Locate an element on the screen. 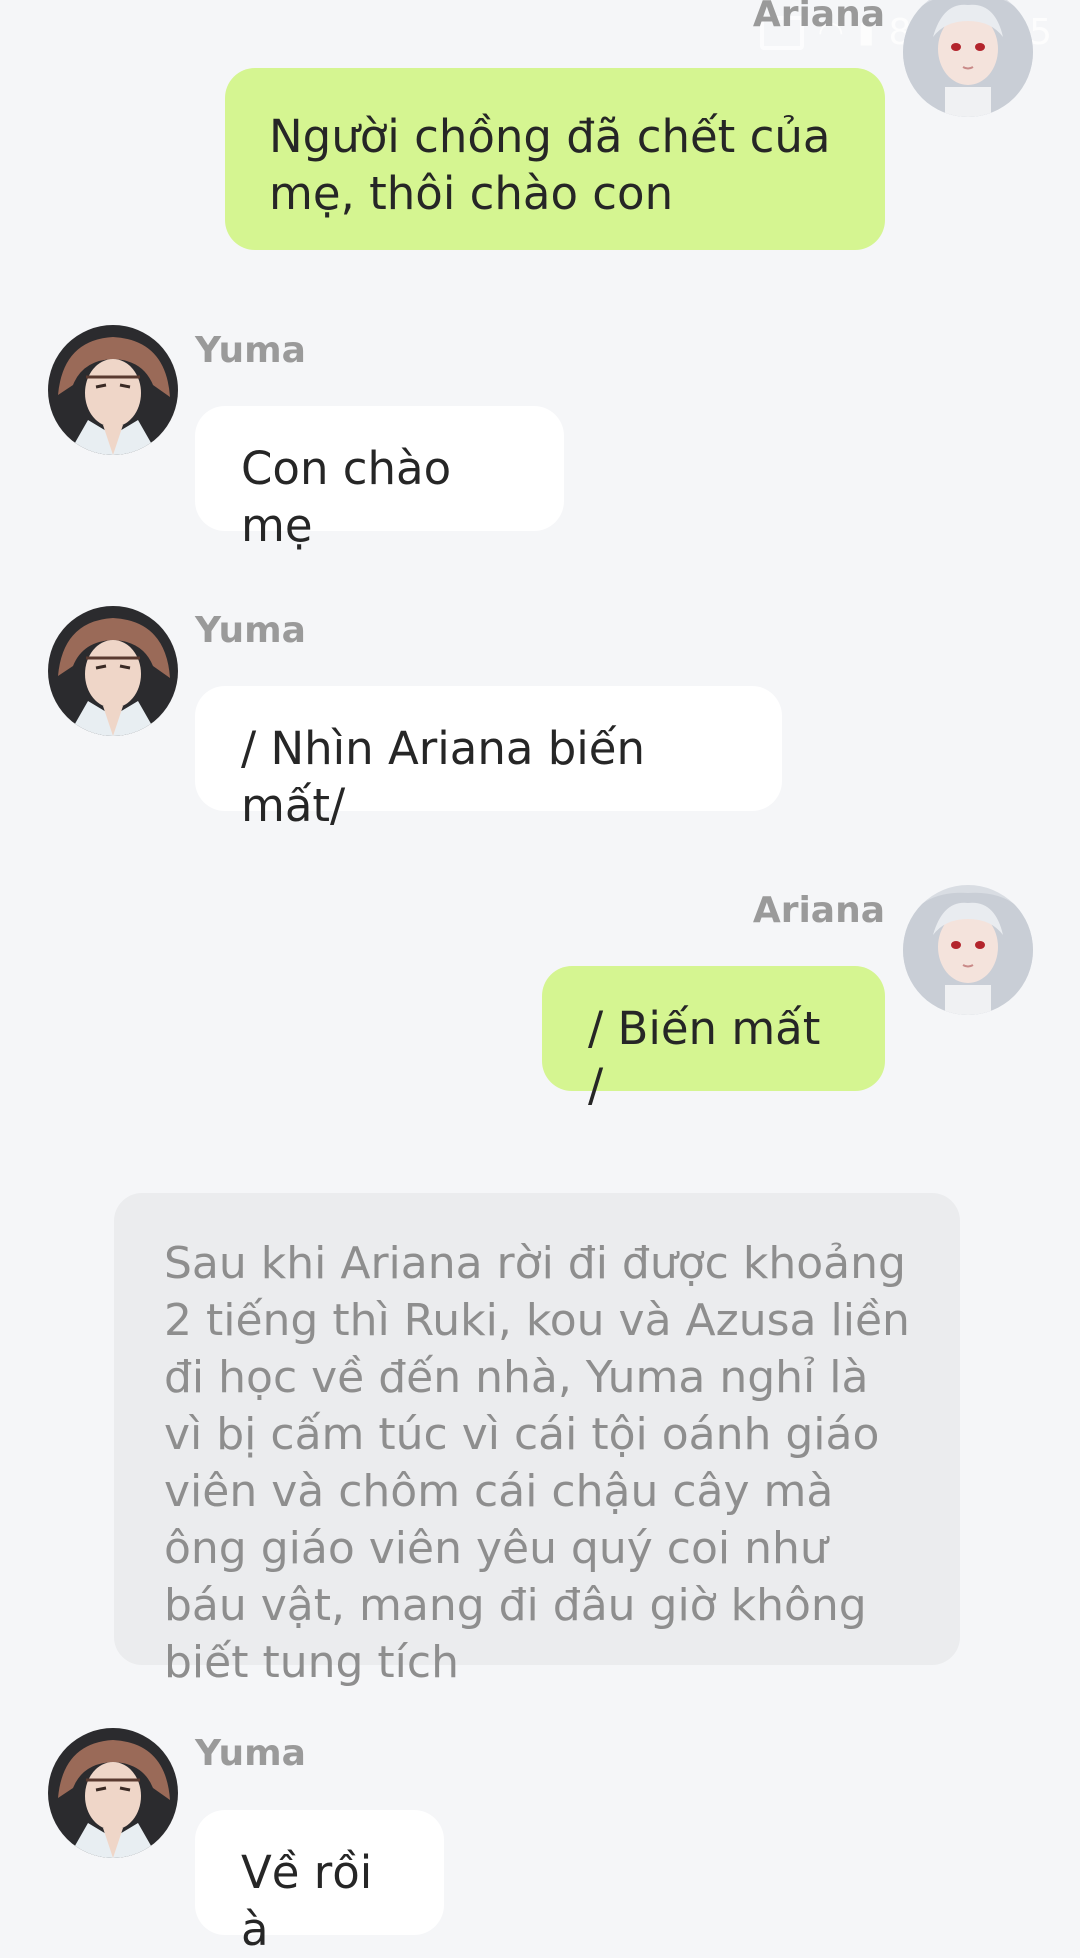 This screenshot has height=1958, width=1080. message-text: Con chào mẹ is located at coordinates (346, 497).